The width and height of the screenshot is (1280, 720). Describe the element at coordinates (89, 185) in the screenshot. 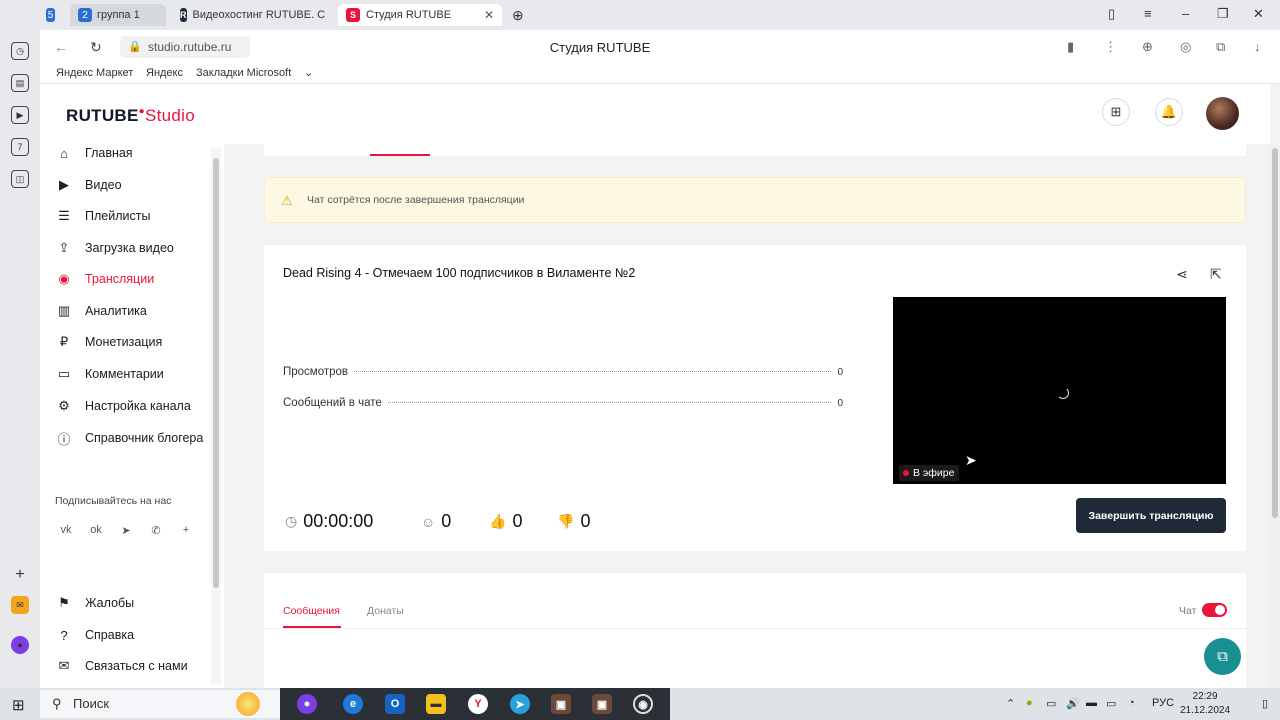

I see `sidebar-item-video: ▶ Видео` at that location.